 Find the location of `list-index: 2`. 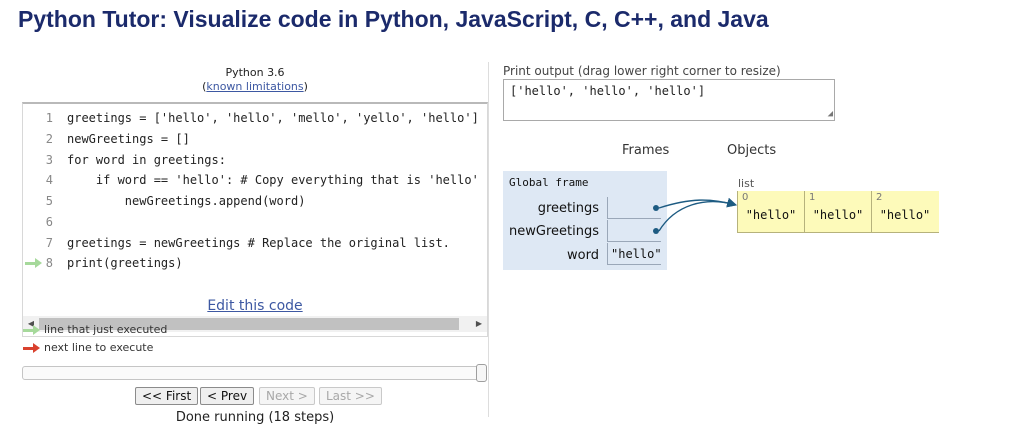

list-index: 2 is located at coordinates (879, 197).